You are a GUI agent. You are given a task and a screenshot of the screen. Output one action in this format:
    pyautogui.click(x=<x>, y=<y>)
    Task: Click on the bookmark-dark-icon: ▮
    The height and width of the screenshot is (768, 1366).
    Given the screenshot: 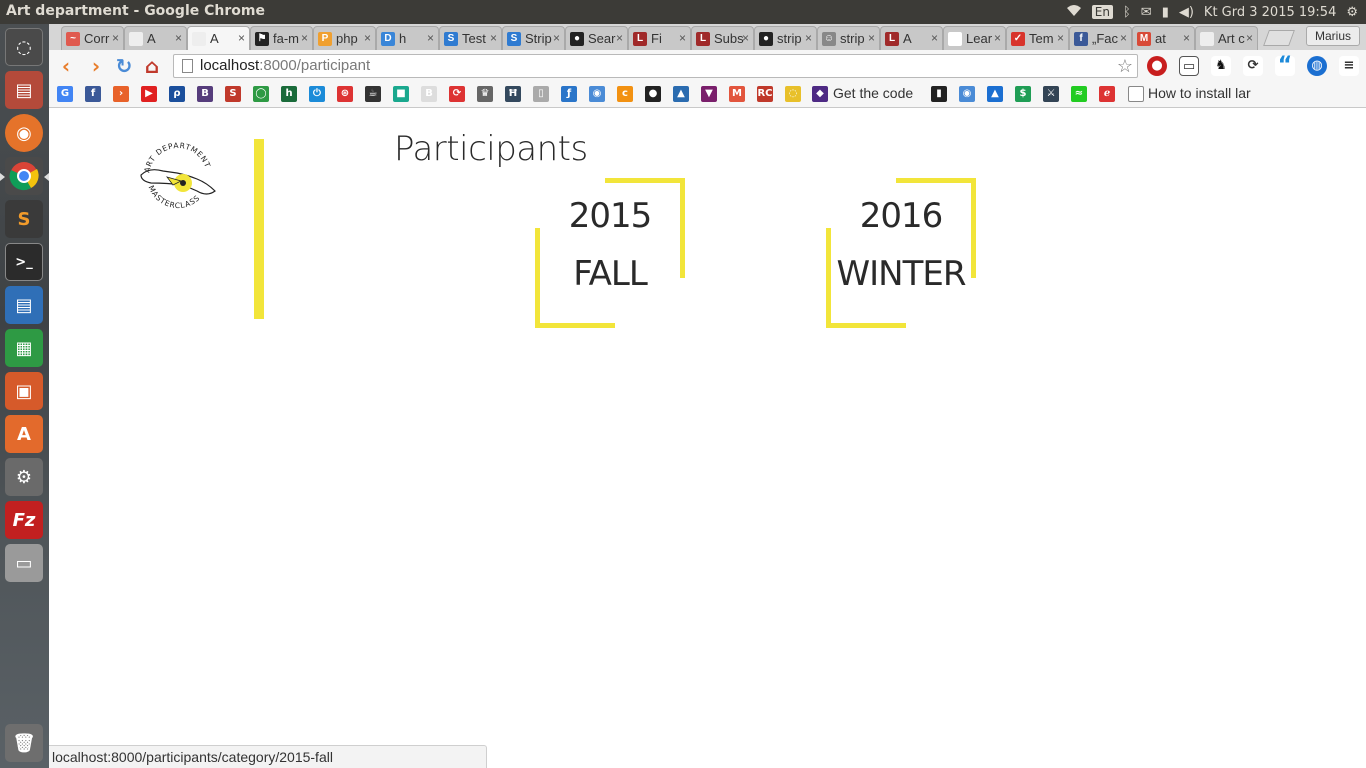 What is the action you would take?
    pyautogui.click(x=939, y=94)
    